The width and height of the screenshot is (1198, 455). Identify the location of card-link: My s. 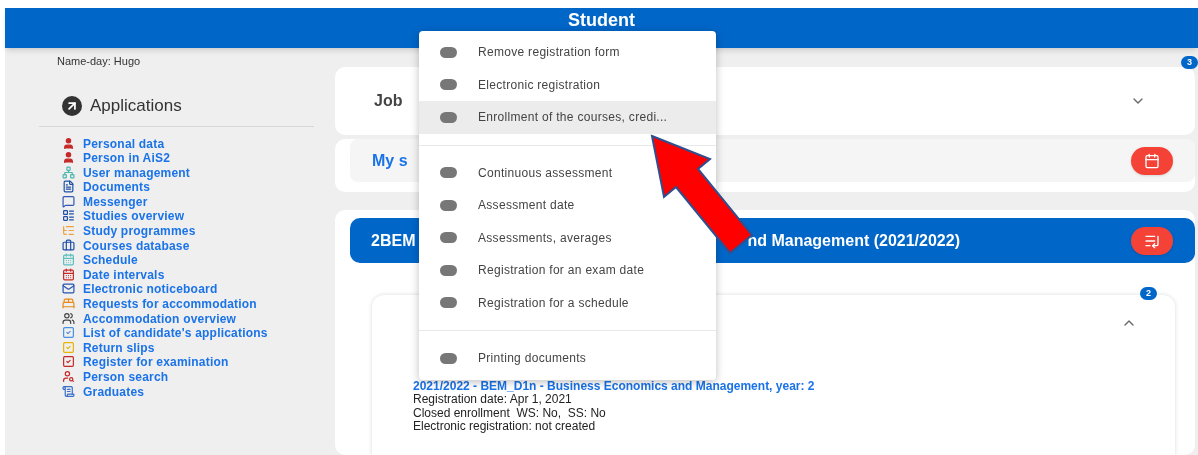
(390, 160).